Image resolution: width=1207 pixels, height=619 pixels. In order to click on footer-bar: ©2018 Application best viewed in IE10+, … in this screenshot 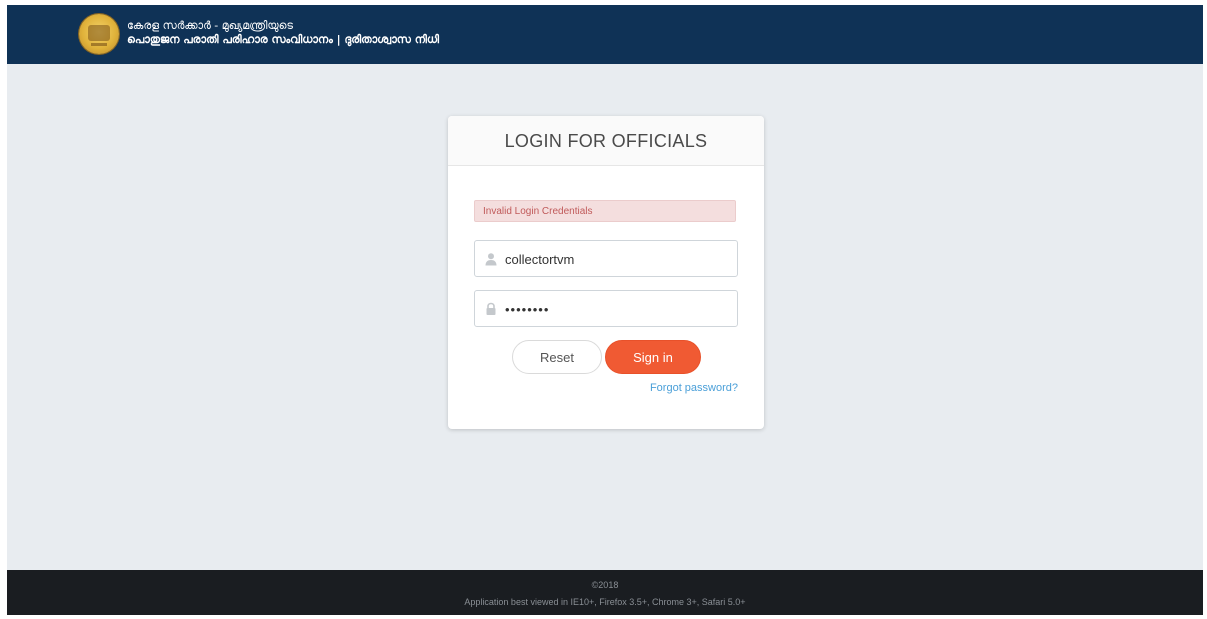, I will do `click(605, 592)`.